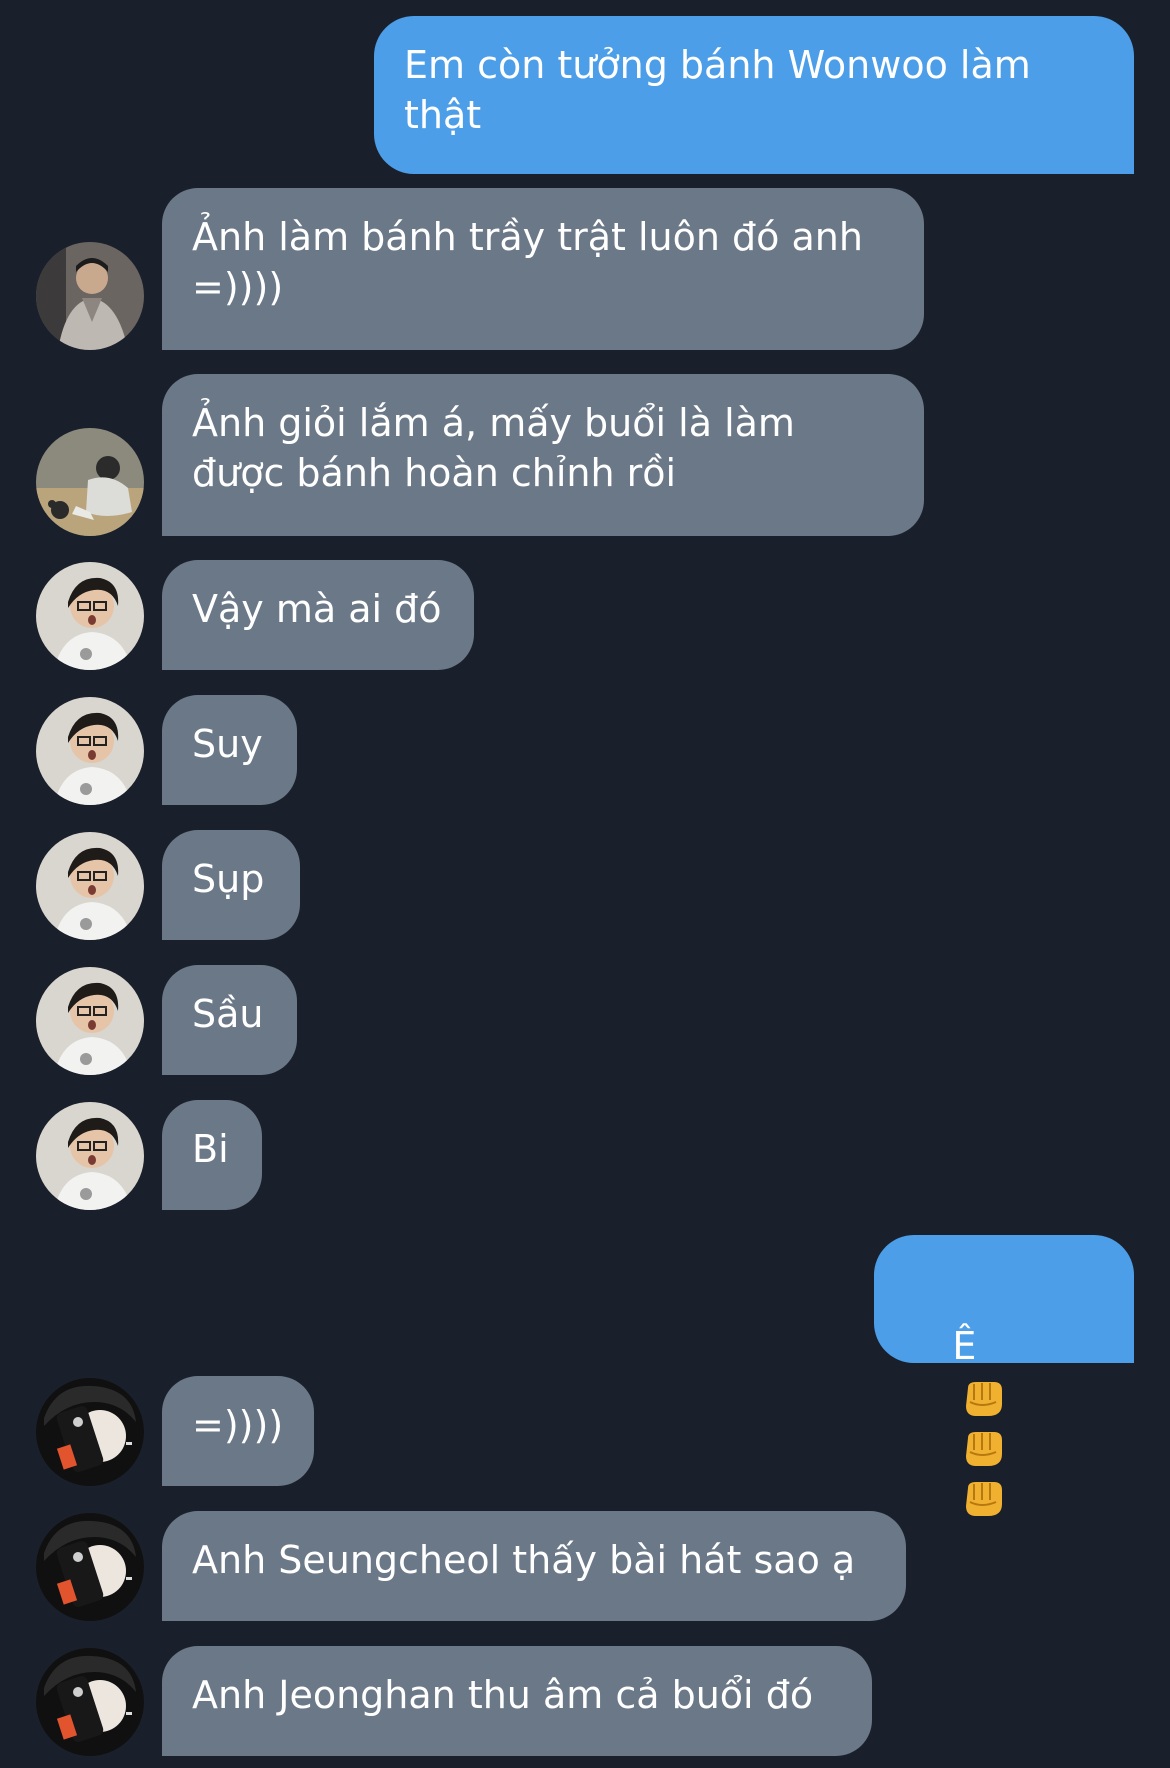  I want to click on message-bubble-incoming: Bi, so click(212, 1155).